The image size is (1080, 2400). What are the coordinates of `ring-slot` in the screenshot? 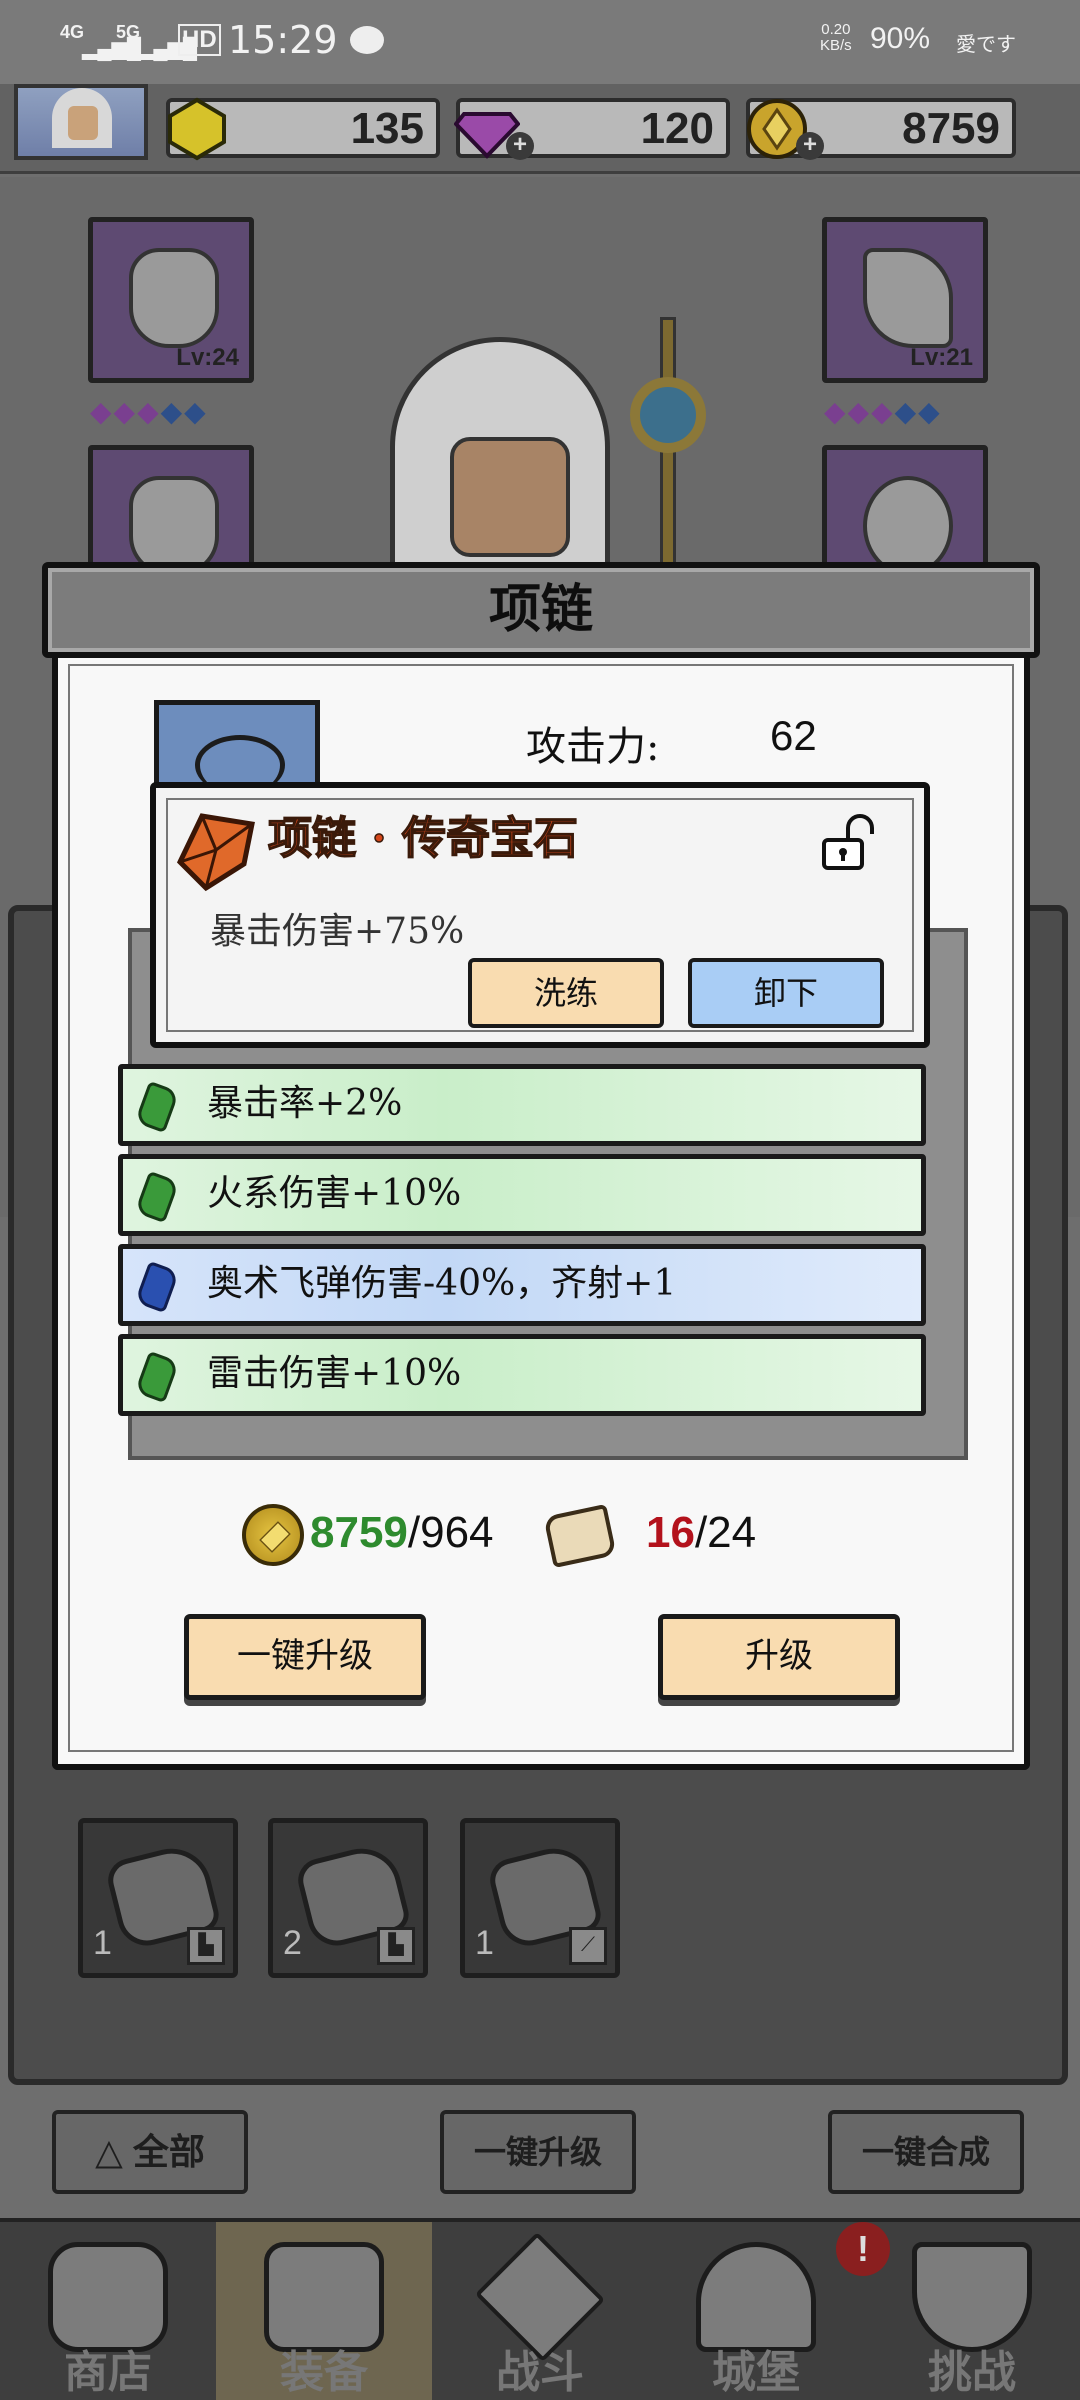 It's located at (905, 510).